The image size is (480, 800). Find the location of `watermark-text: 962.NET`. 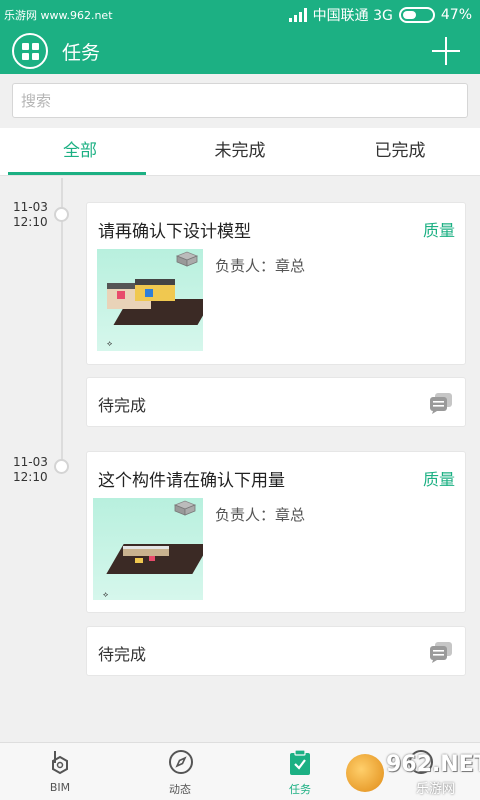

watermark-text: 962.NET is located at coordinates (433, 764).